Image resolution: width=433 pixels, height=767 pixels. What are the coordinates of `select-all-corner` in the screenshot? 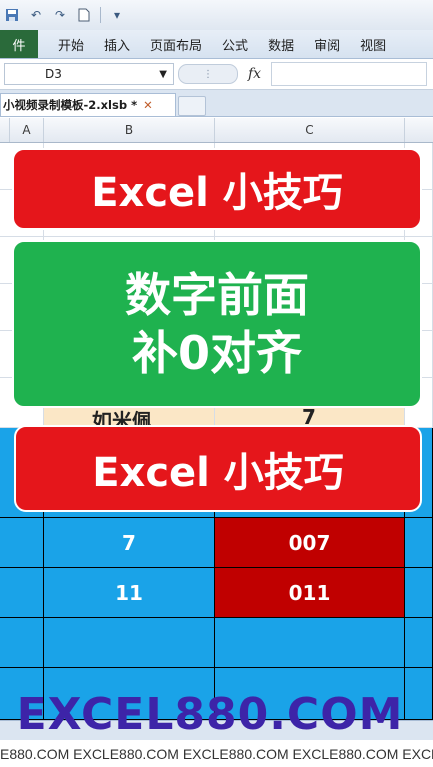 It's located at (5, 130).